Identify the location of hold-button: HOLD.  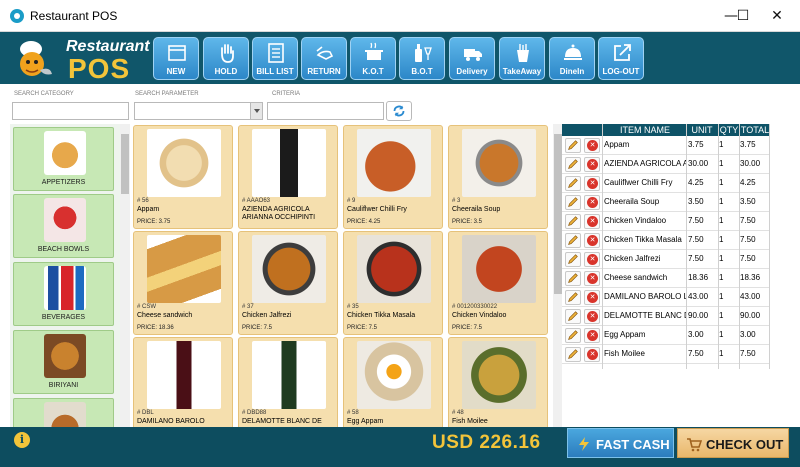
(226, 58).